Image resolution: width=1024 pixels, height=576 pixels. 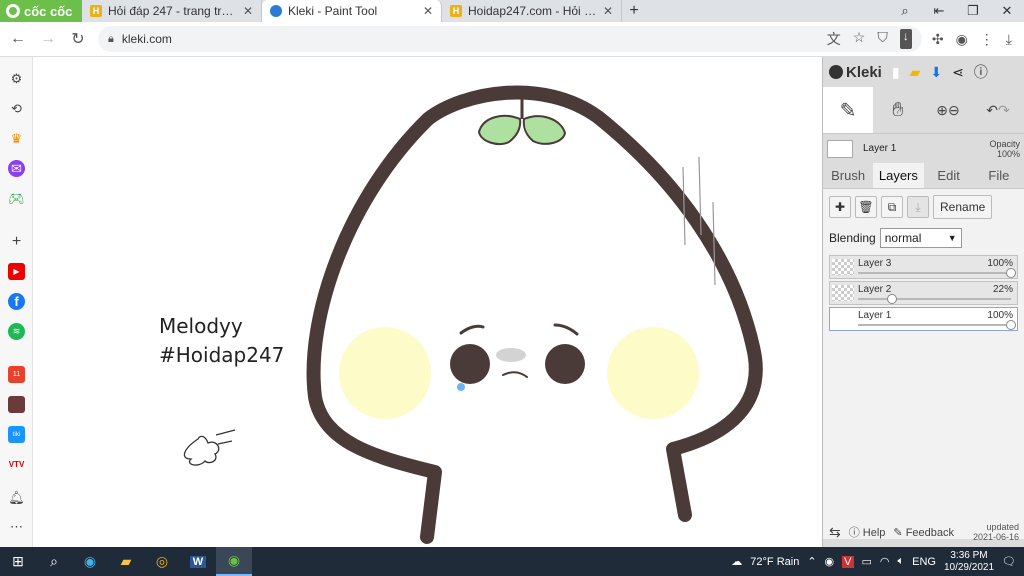 What do you see at coordinates (1009, 561) in the screenshot?
I see `notifications-icon: 🗨︎` at bounding box center [1009, 561].